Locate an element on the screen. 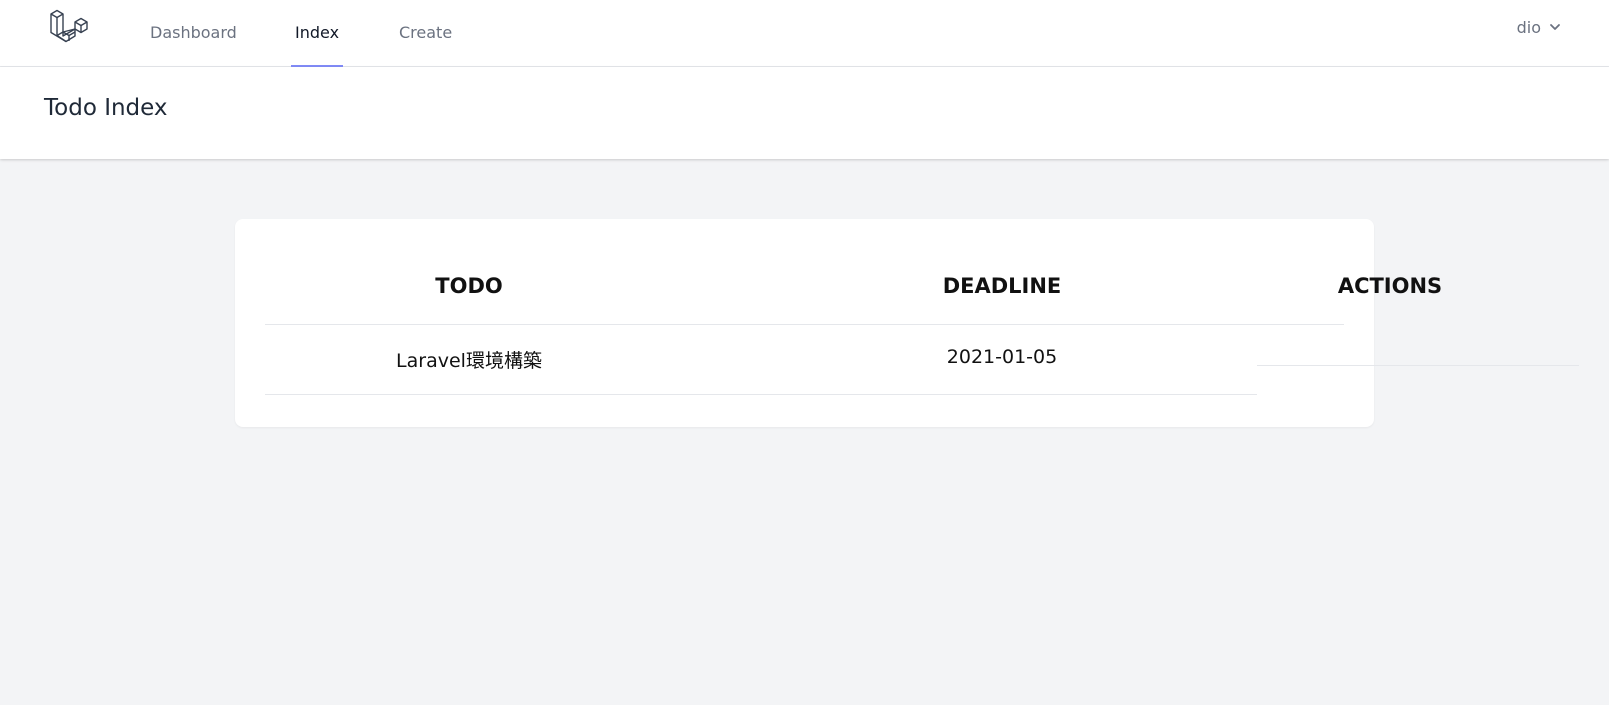 This screenshot has width=1609, height=705. header-divider is located at coordinates (804, 324).